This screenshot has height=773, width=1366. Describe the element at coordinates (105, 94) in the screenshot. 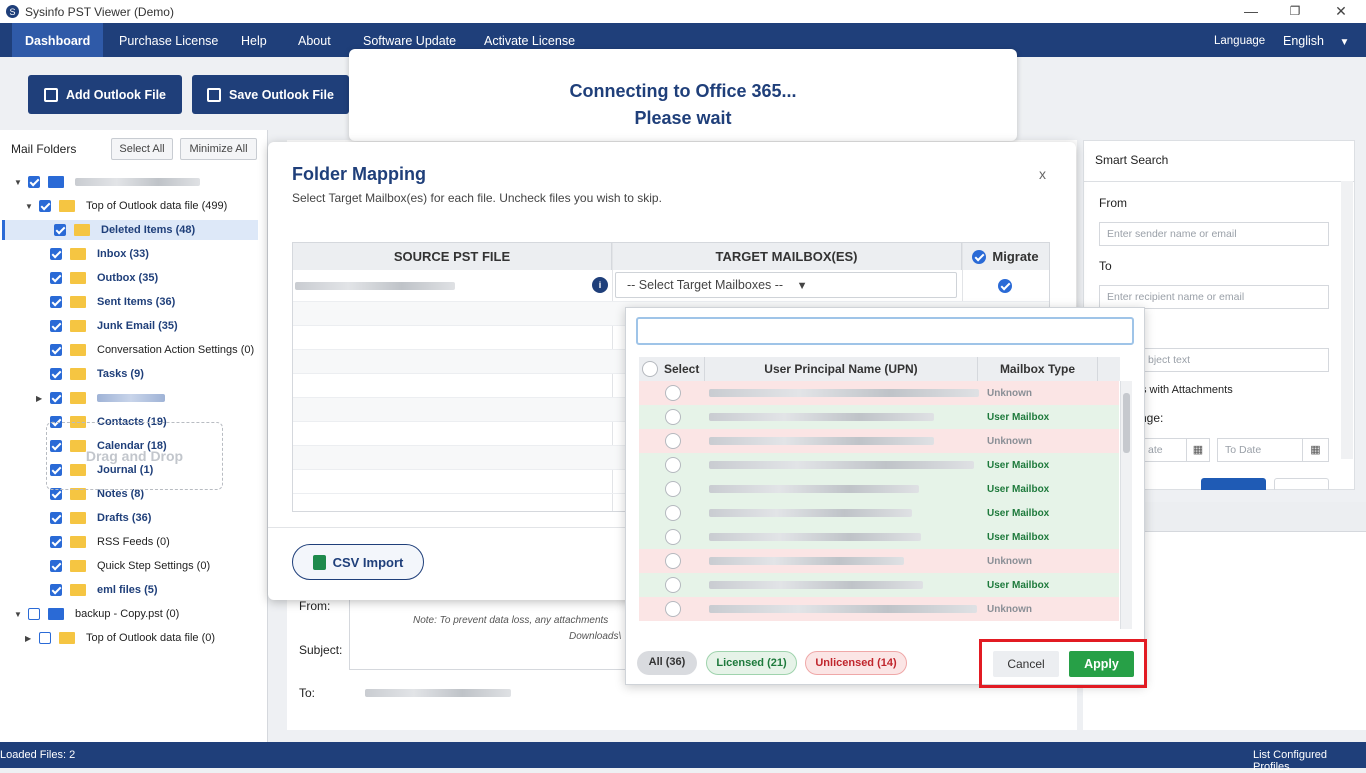

I see `add-outlook-file-button: Add Outlook File` at that location.